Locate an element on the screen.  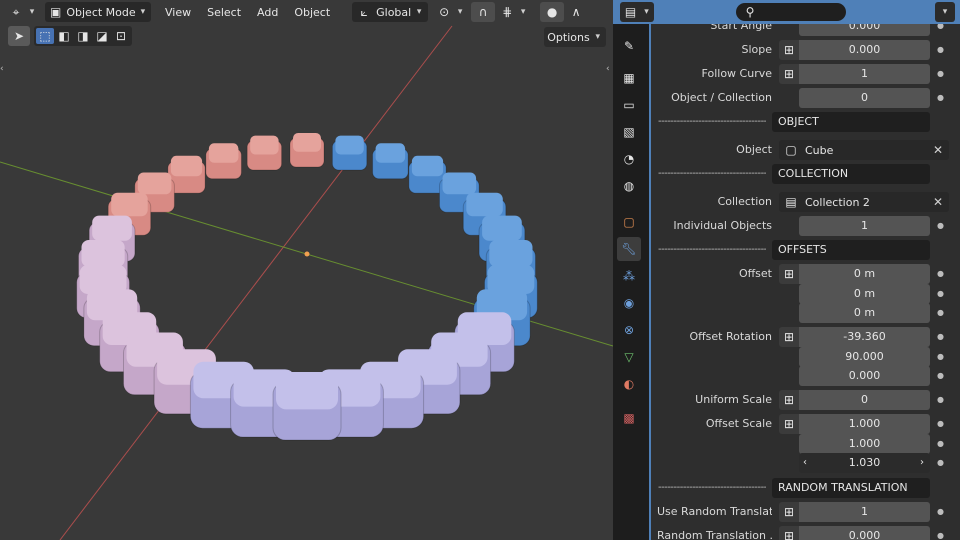
select-intersect-button: ⊡ is located at coordinates (121, 36).